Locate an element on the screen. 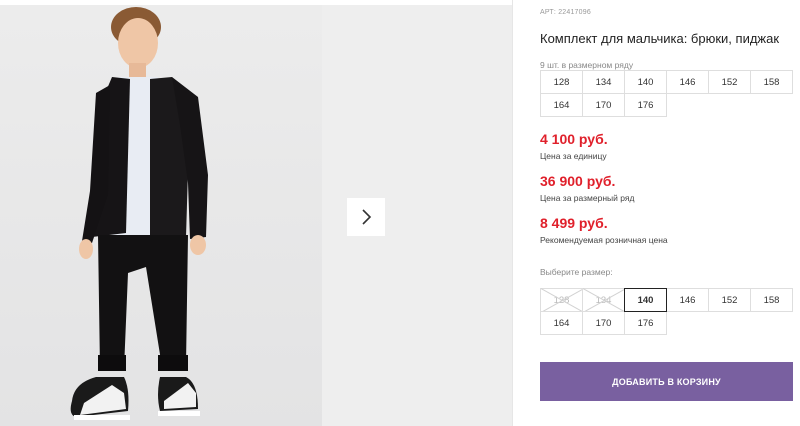 The image size is (800, 426). product-title: Комплект для мальчика: брюки, пиджак is located at coordinates (660, 38).